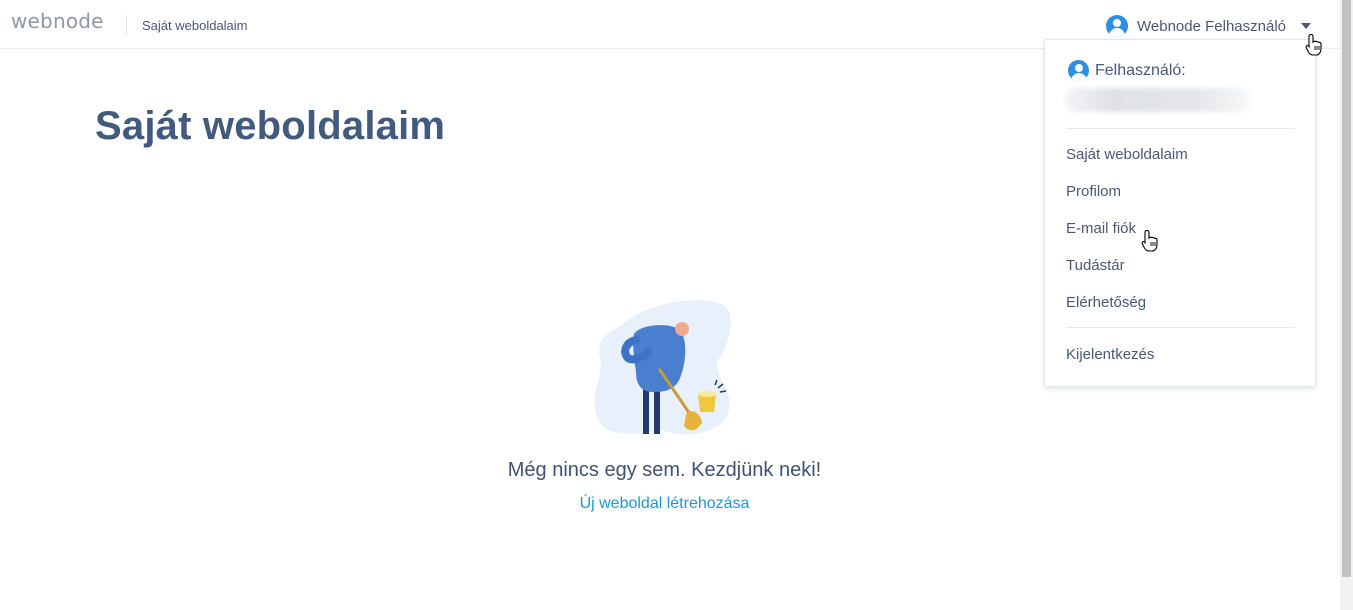  Describe the element at coordinates (57, 21) in the screenshot. I see `webnode-logo: webnode` at that location.